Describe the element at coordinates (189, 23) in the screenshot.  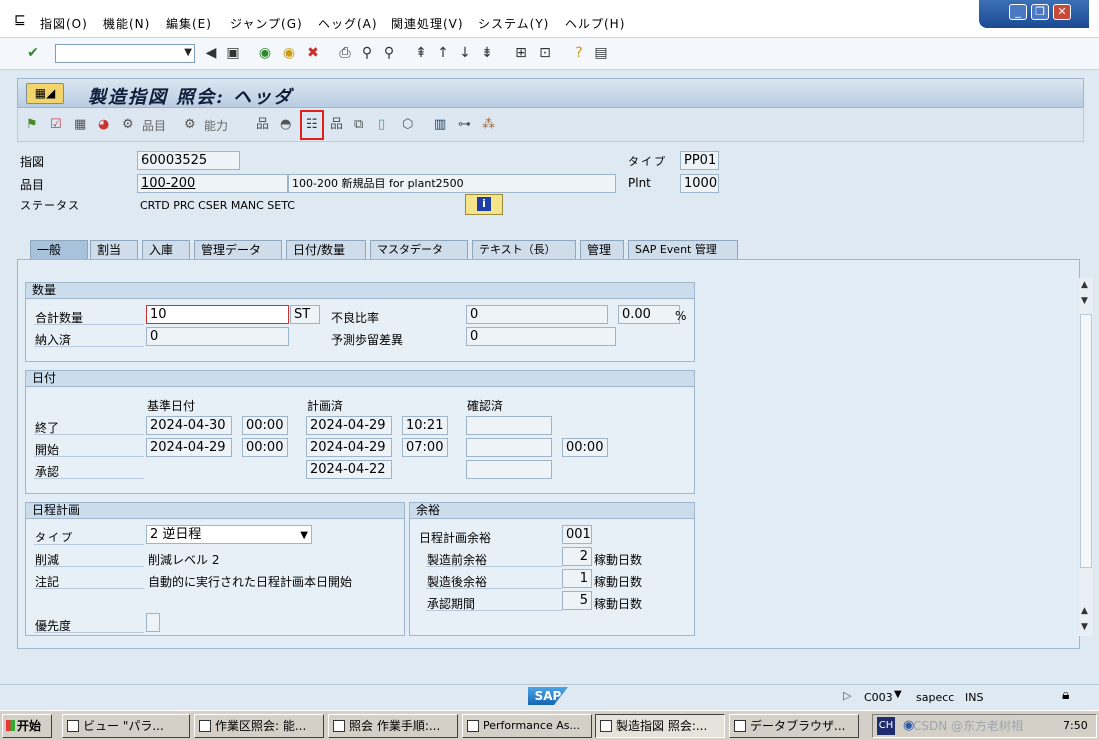
I see `menu-edit: 編集(E)` at that location.